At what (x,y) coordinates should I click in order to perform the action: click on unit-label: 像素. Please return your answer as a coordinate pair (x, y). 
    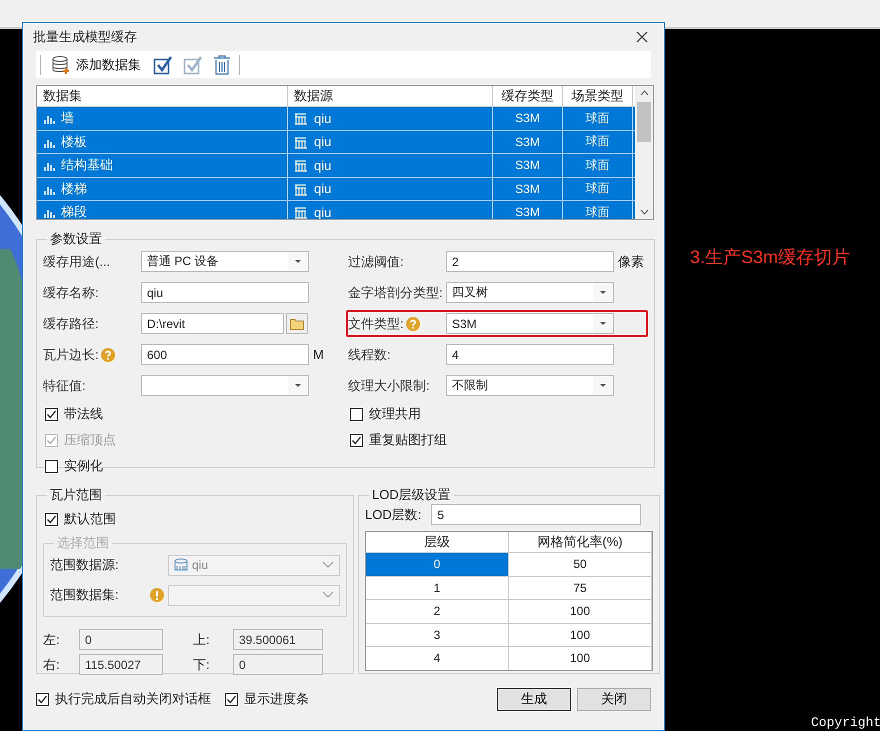
    Looking at the image, I should click on (631, 261).